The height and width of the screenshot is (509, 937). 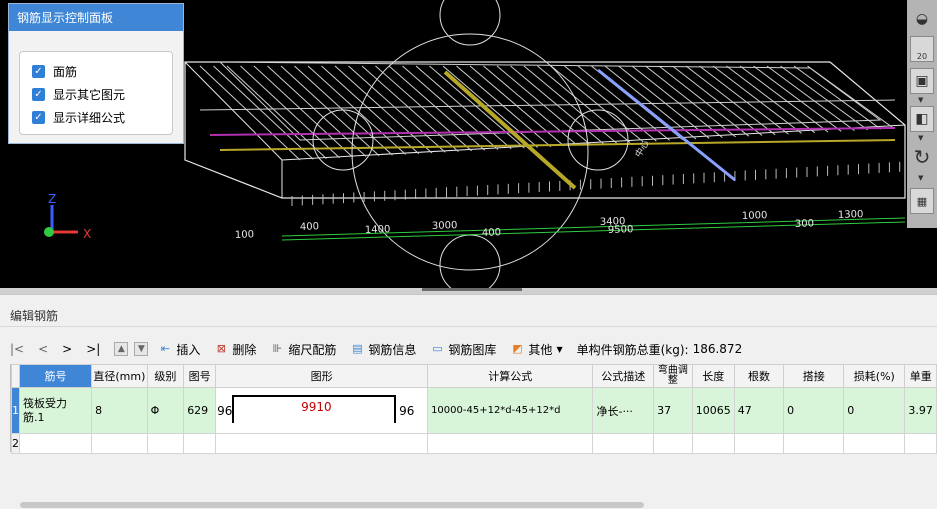 I want to click on rotate-icon: ↻, so click(x=922, y=157).